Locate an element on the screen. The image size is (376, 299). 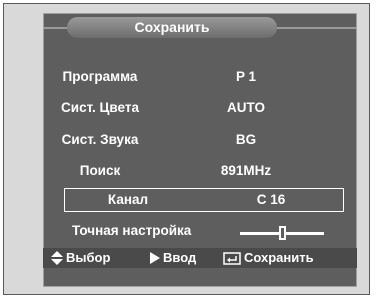
menu-row-label: Программа is located at coordinates (100, 76).